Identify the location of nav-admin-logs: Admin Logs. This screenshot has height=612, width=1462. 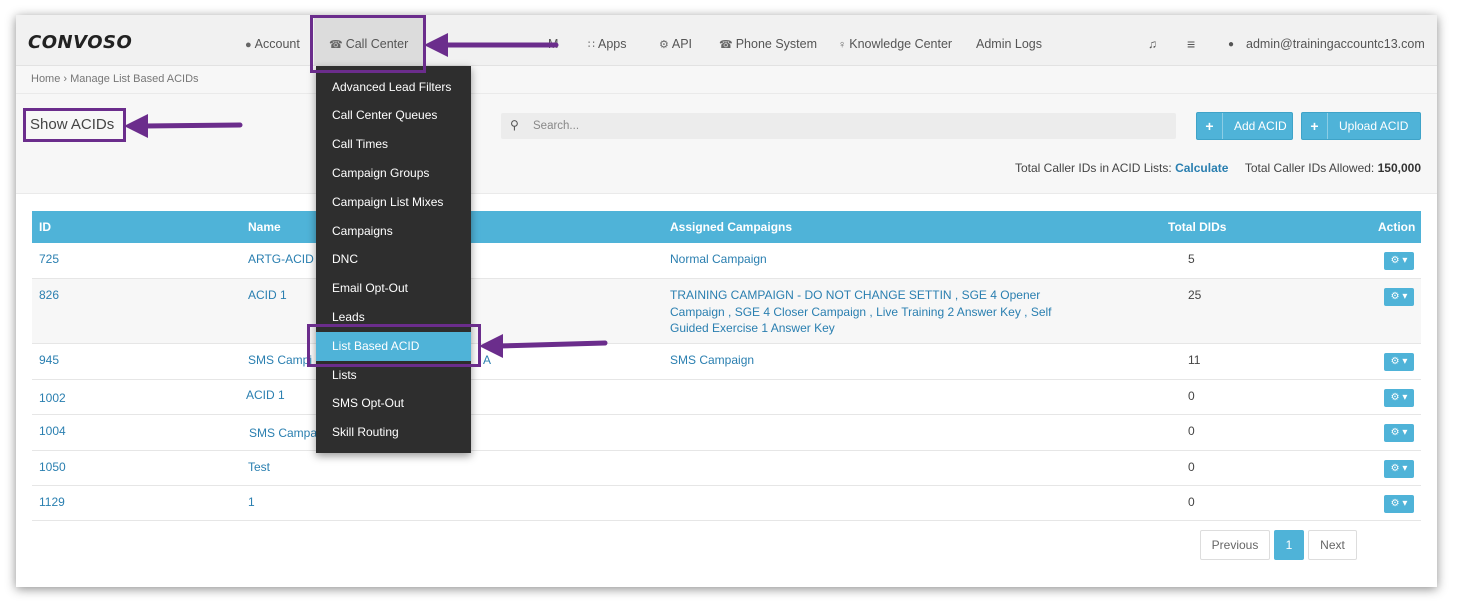
(1009, 40).